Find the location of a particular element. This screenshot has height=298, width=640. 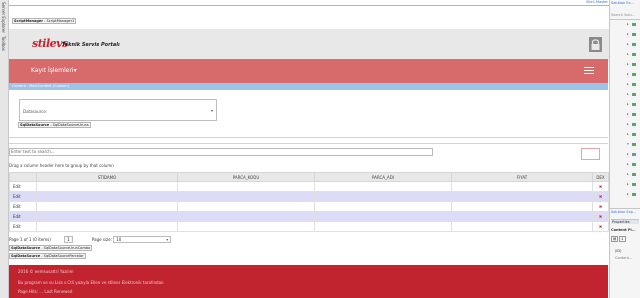

pager-page-button: 1 is located at coordinates (68, 239).